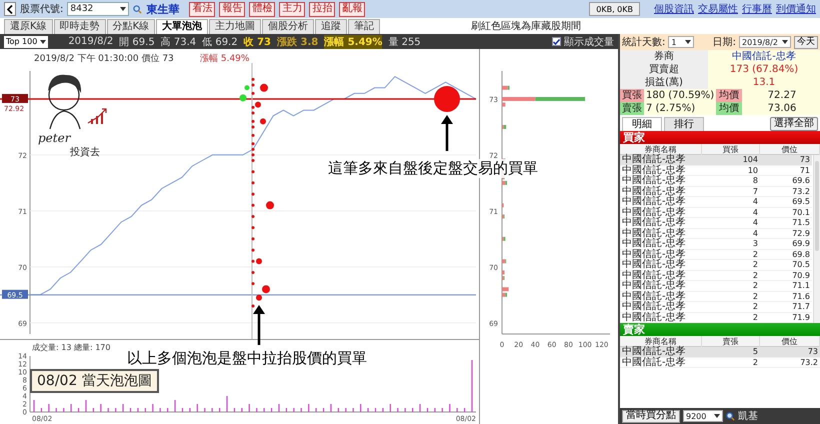  What do you see at coordinates (664, 56) in the screenshot?
I see `summary-label: 券商` at bounding box center [664, 56].